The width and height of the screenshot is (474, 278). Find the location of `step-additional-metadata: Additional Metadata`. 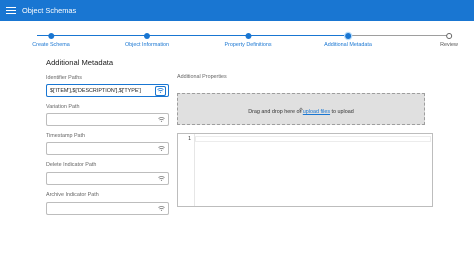

step-additional-metadata: Additional Metadata is located at coordinates (348, 39).